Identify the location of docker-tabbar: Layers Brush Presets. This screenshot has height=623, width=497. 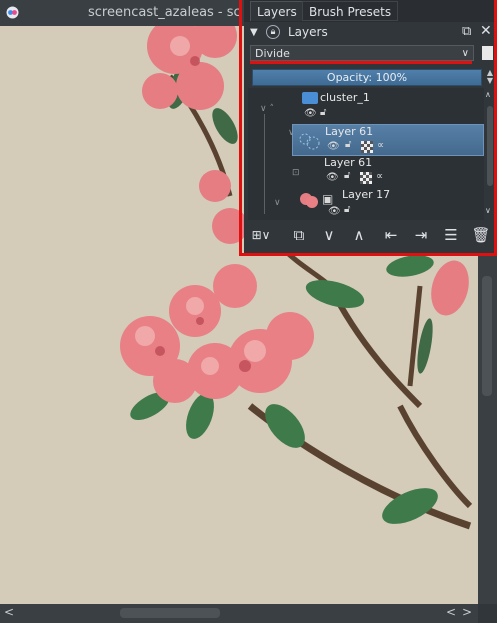
(370, 11).